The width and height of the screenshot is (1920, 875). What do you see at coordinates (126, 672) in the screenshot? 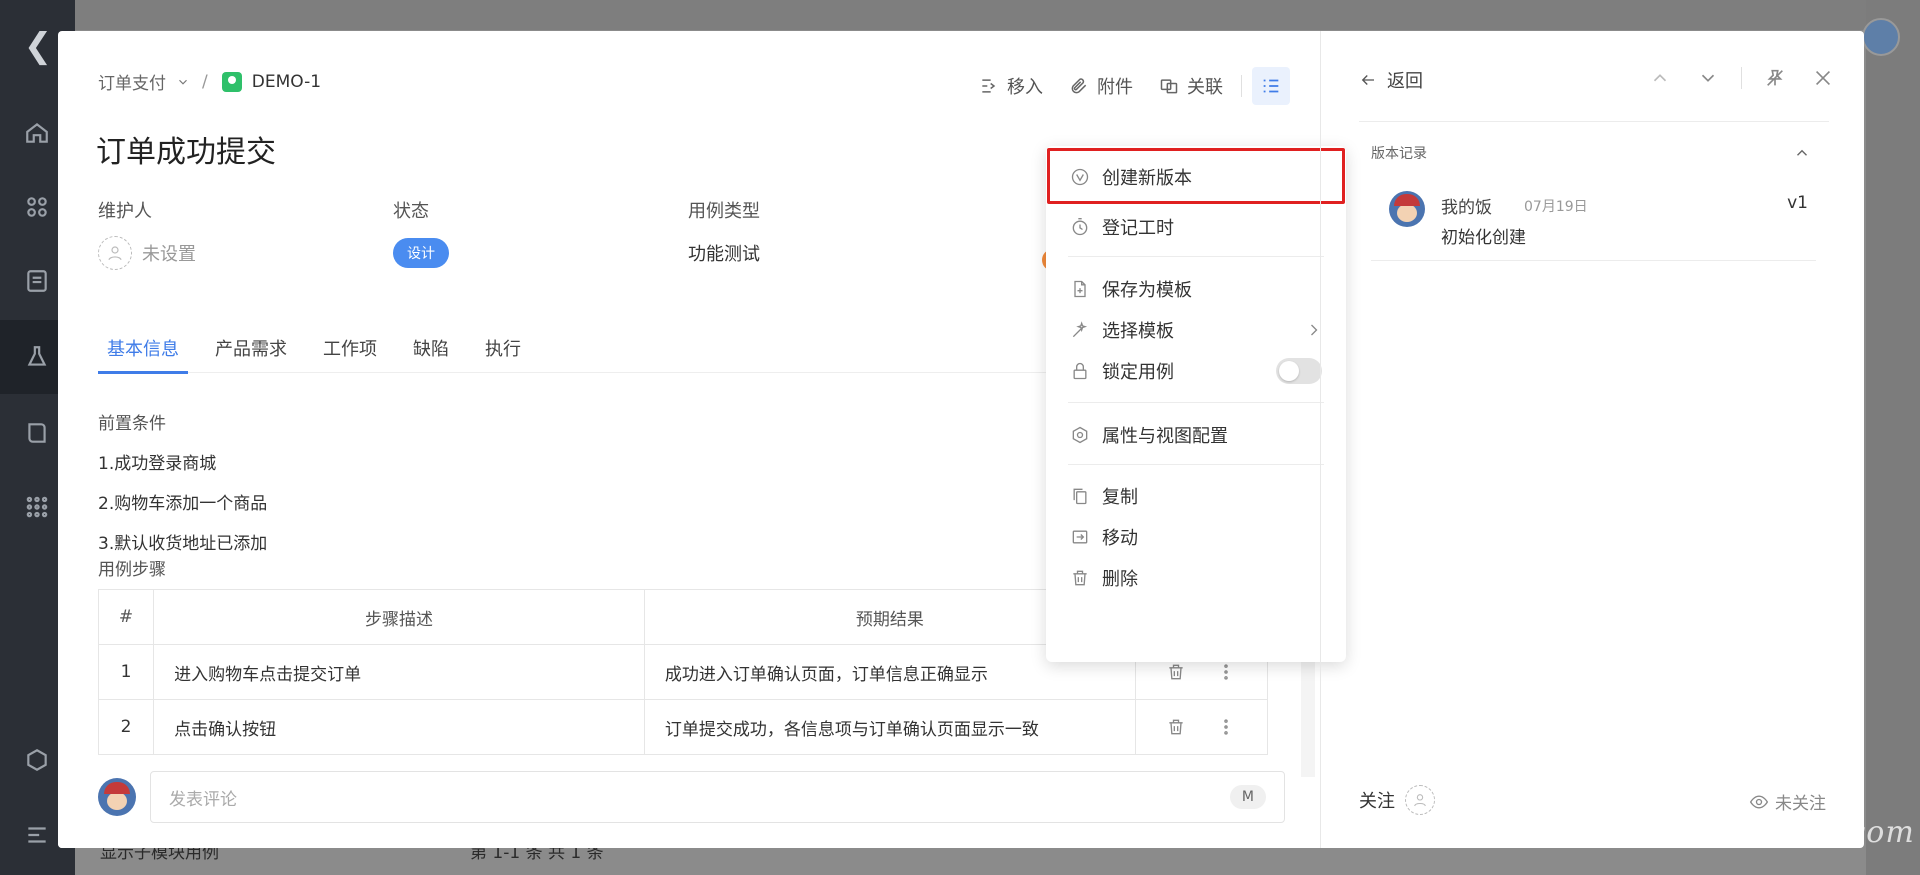
I see `step-num: 1` at bounding box center [126, 672].